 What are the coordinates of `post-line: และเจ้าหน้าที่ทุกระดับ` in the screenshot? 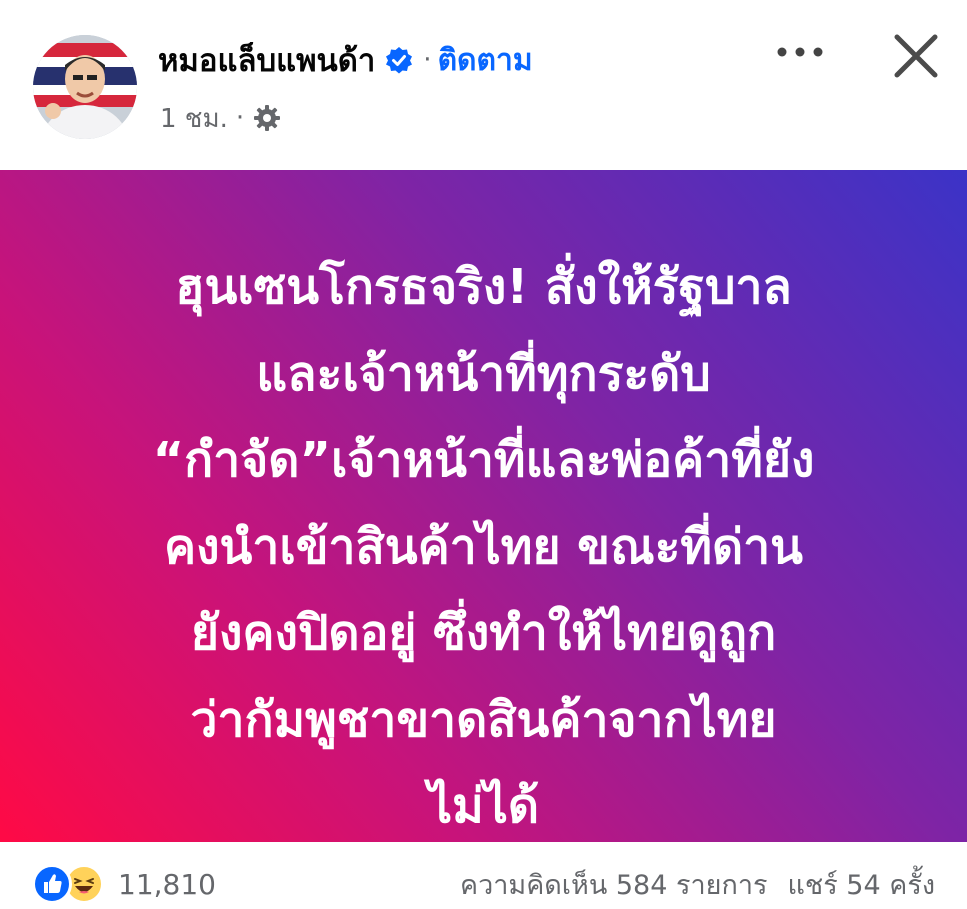 It's located at (483, 373).